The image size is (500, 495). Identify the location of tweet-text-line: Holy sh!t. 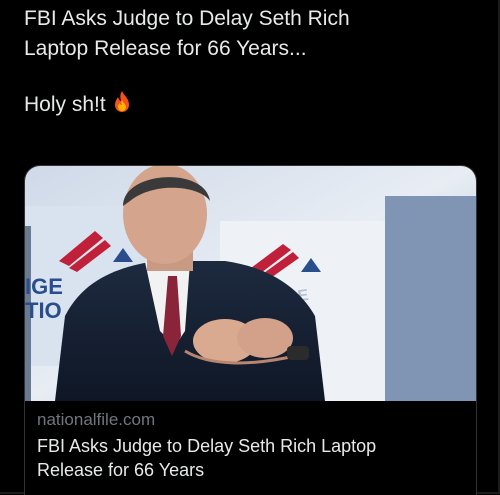
(249, 106).